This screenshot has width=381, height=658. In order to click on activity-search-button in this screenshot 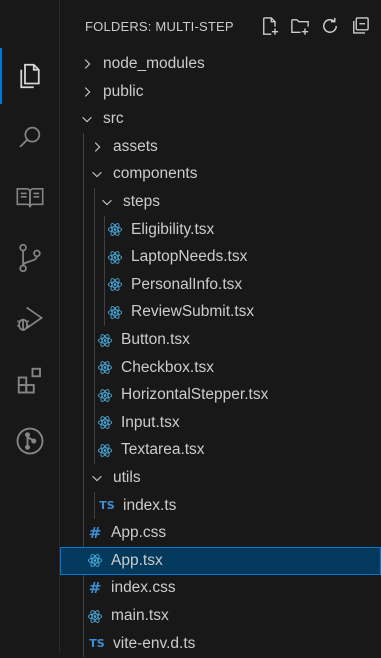, I will do `click(30, 137)`.